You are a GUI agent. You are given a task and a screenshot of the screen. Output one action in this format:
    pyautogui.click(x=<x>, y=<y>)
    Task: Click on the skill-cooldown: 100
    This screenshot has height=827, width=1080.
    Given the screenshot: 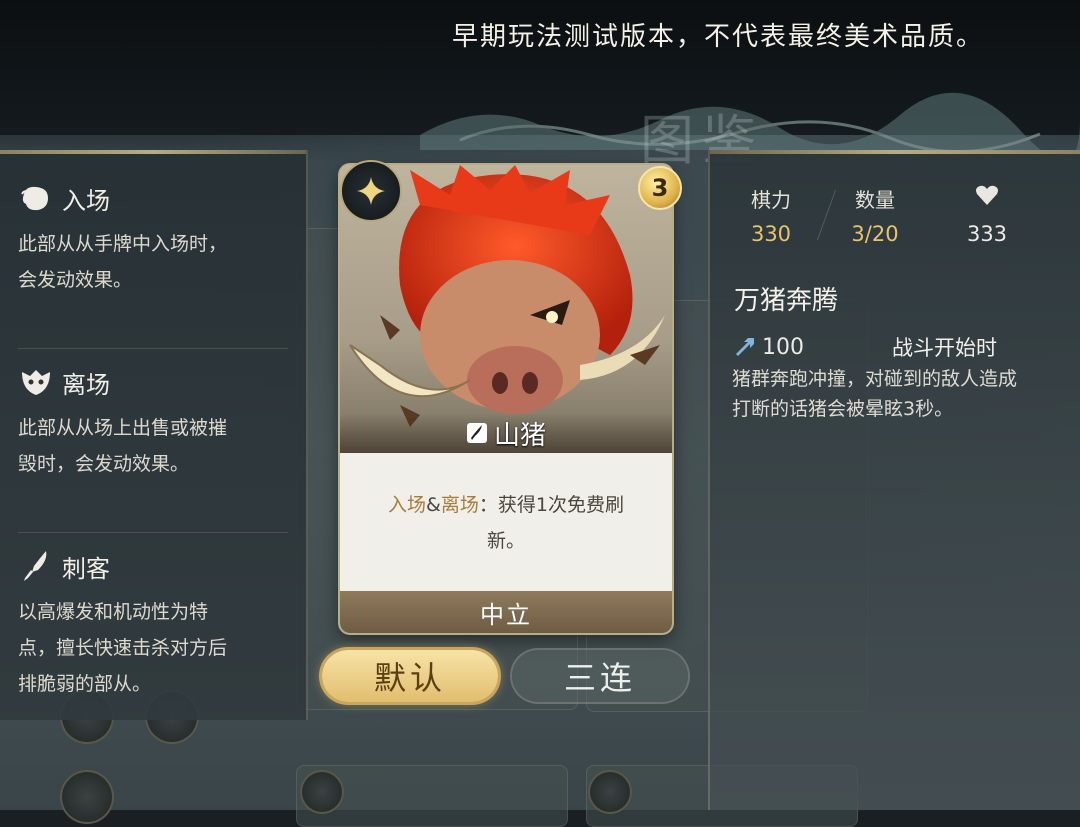 What is the action you would take?
    pyautogui.click(x=783, y=347)
    